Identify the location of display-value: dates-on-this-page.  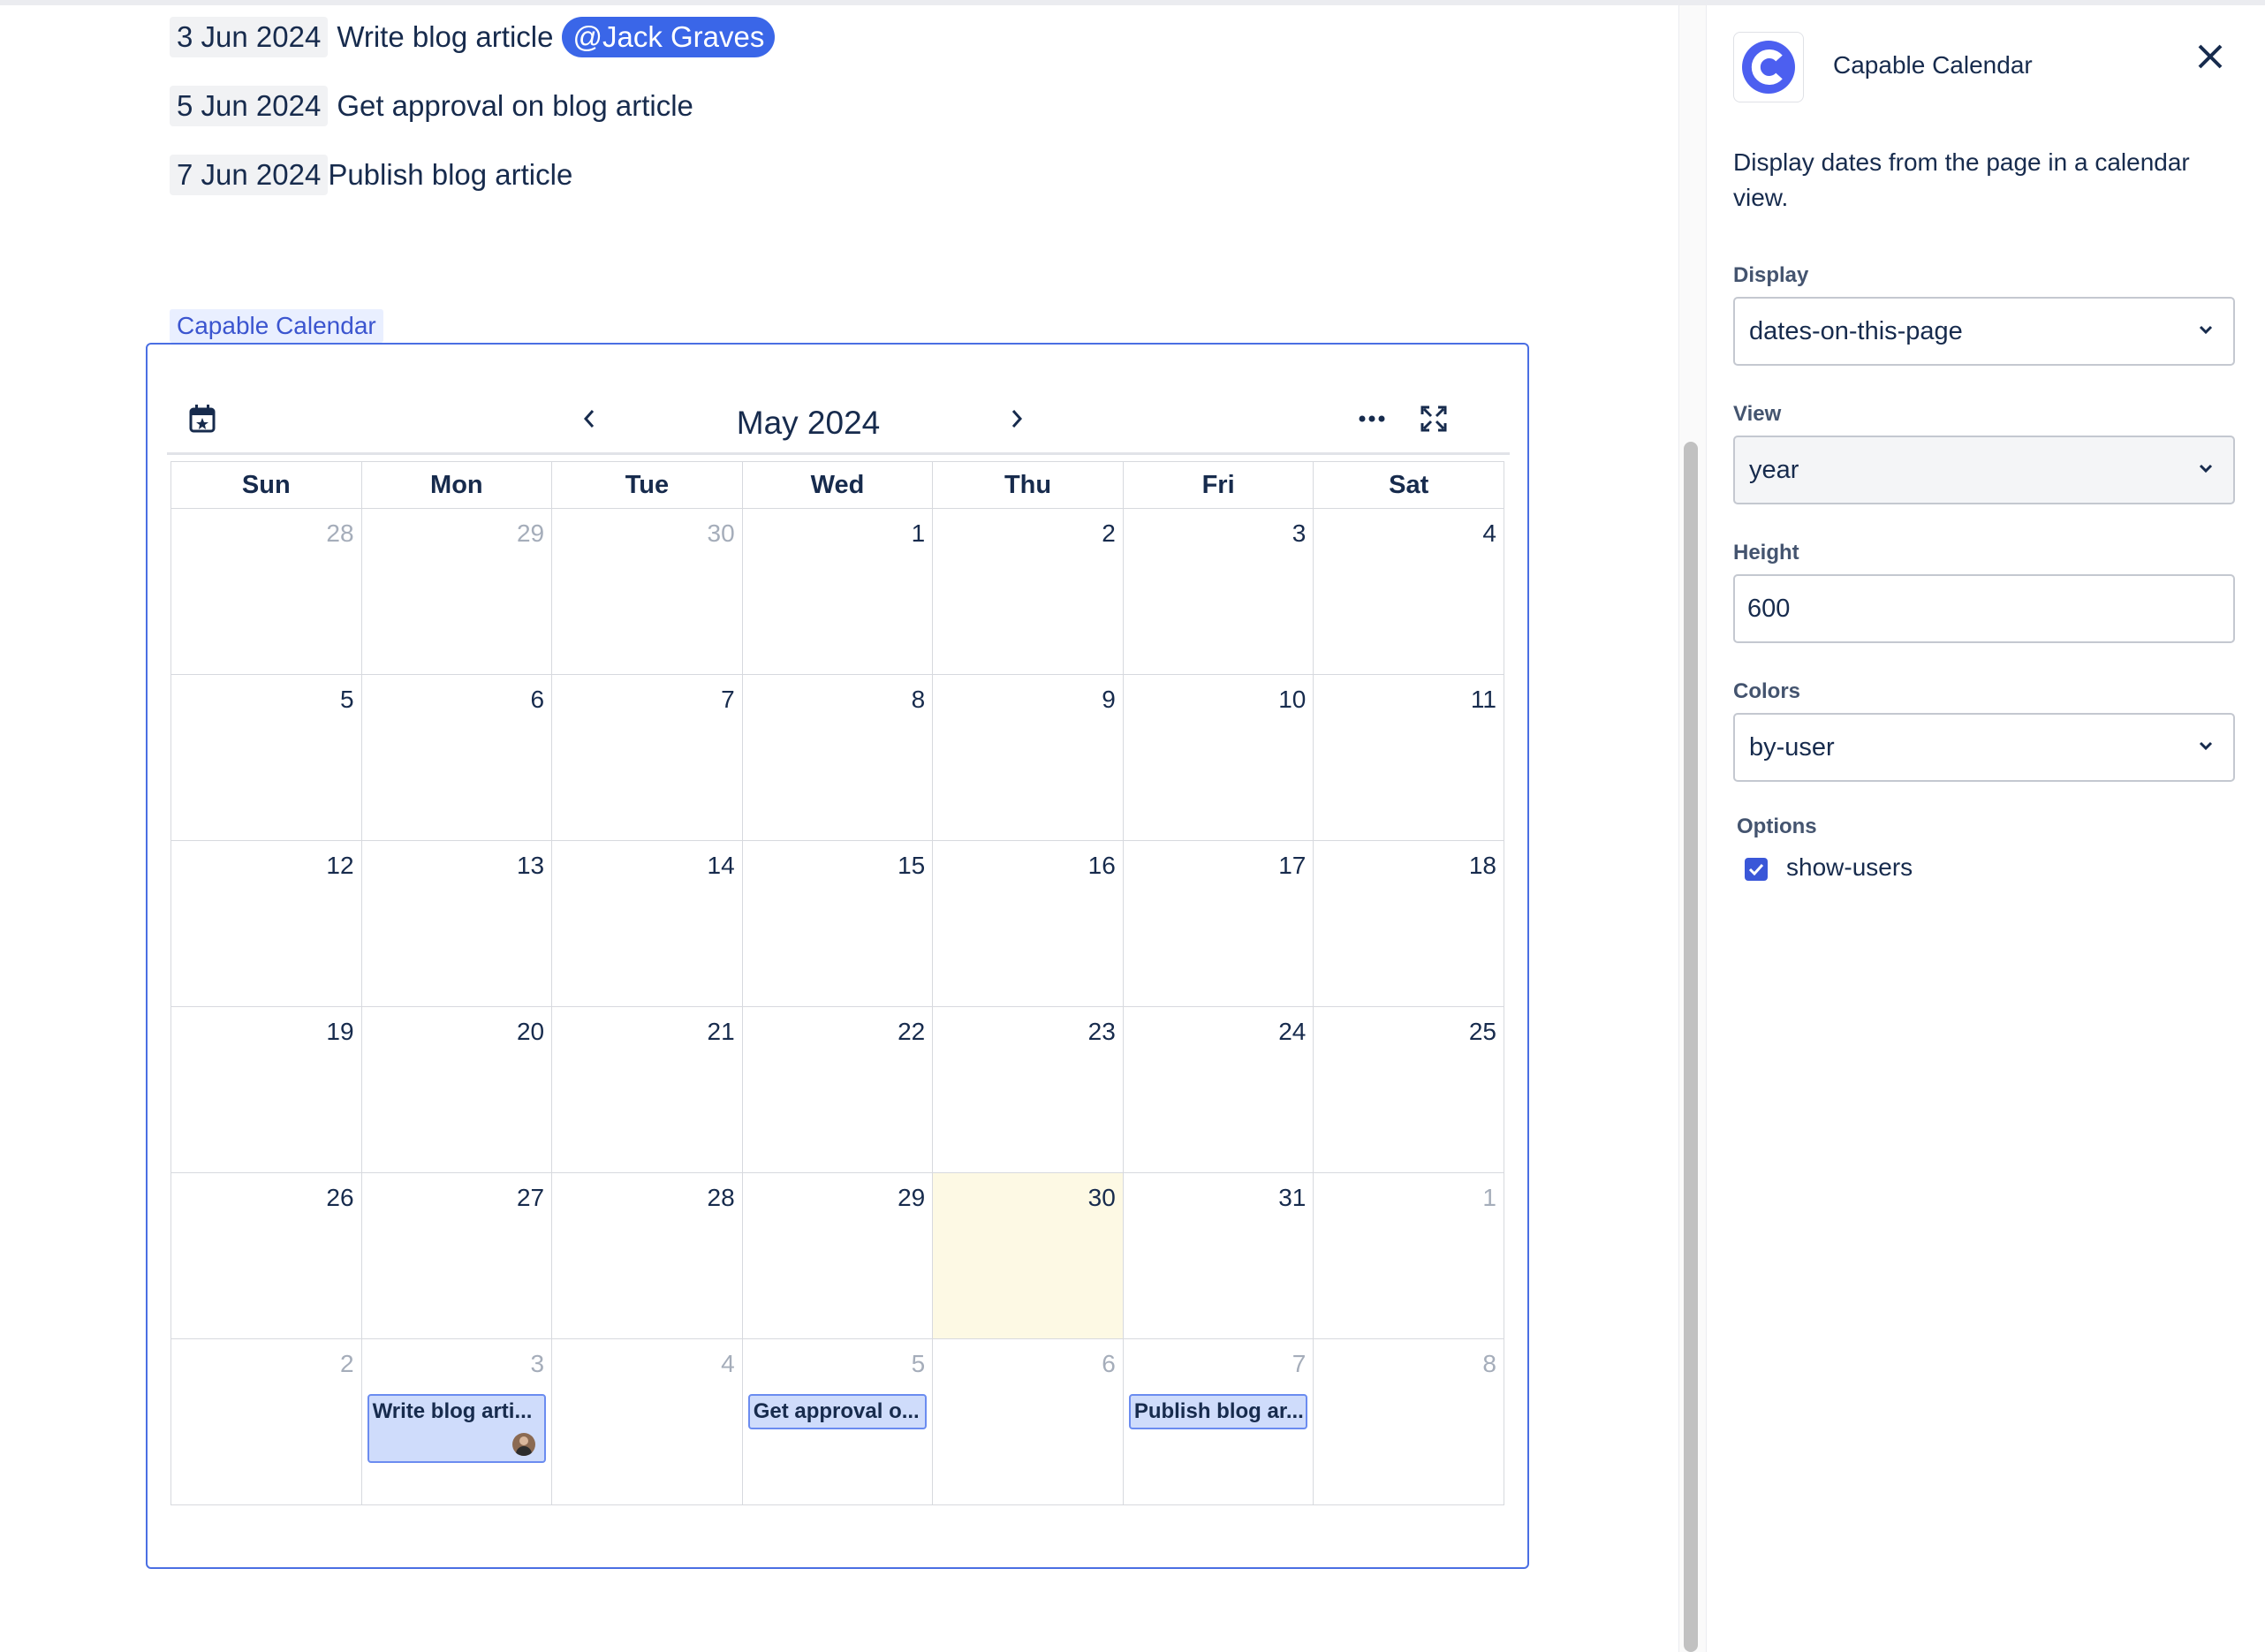
(1856, 330).